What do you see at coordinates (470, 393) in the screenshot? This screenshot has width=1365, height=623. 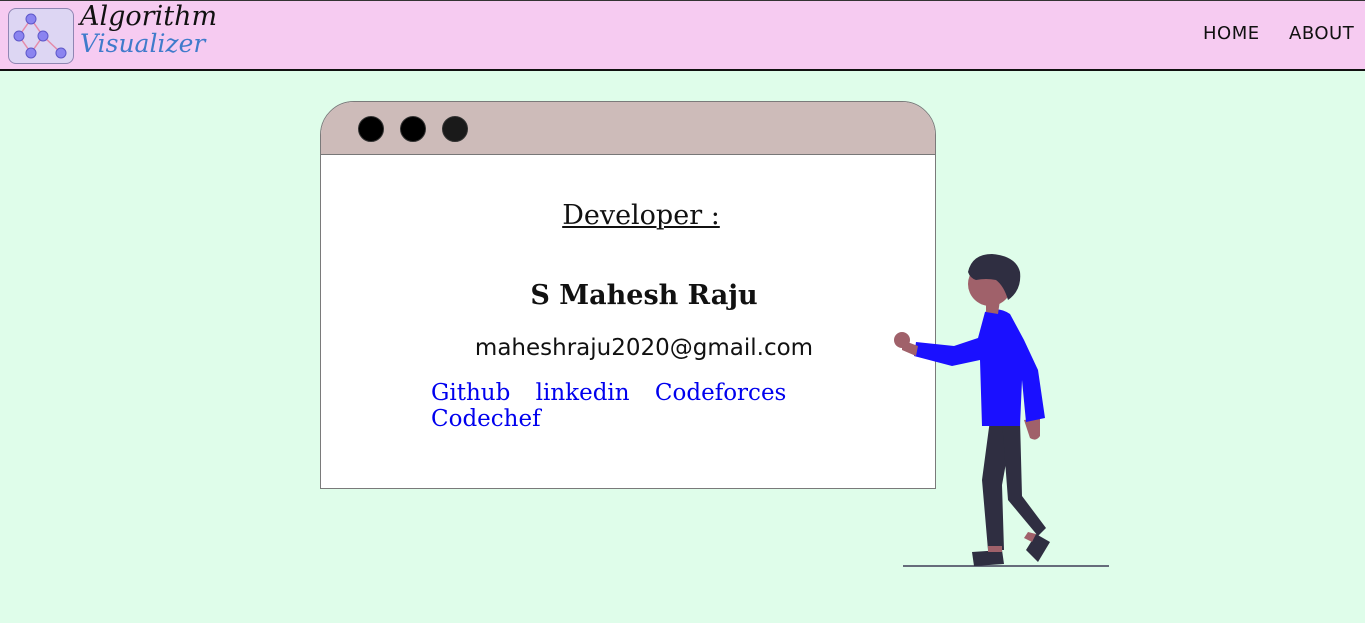 I see `github-link: Github` at bounding box center [470, 393].